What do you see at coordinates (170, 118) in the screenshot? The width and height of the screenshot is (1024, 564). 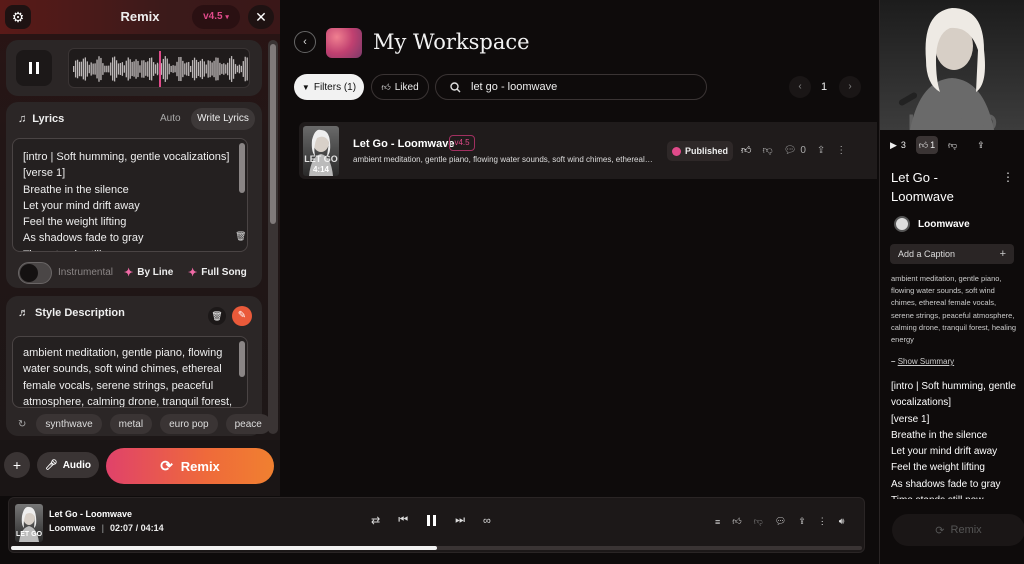 I see `auto-lyrics-tab: Auto` at bounding box center [170, 118].